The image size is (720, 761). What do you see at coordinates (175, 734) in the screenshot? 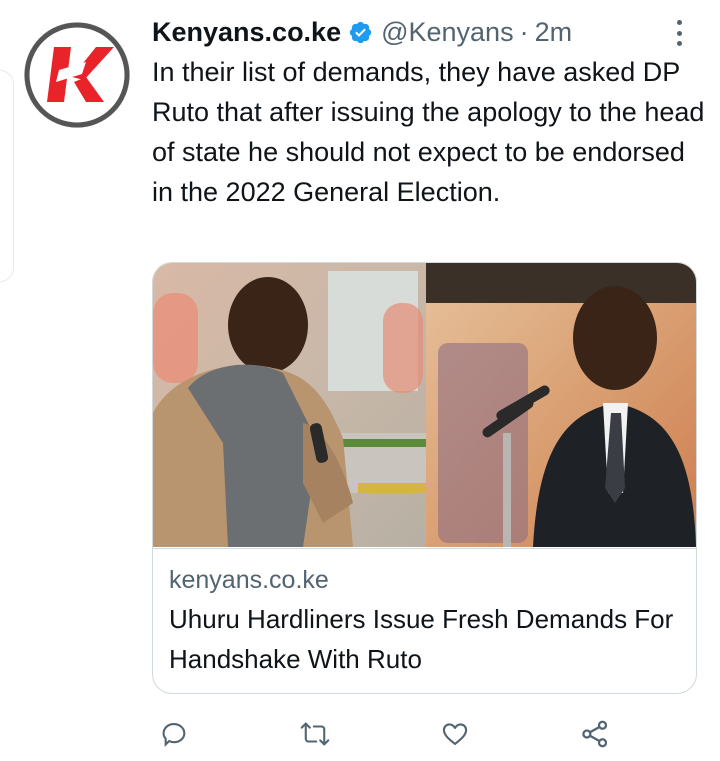
I see `reply-icon` at bounding box center [175, 734].